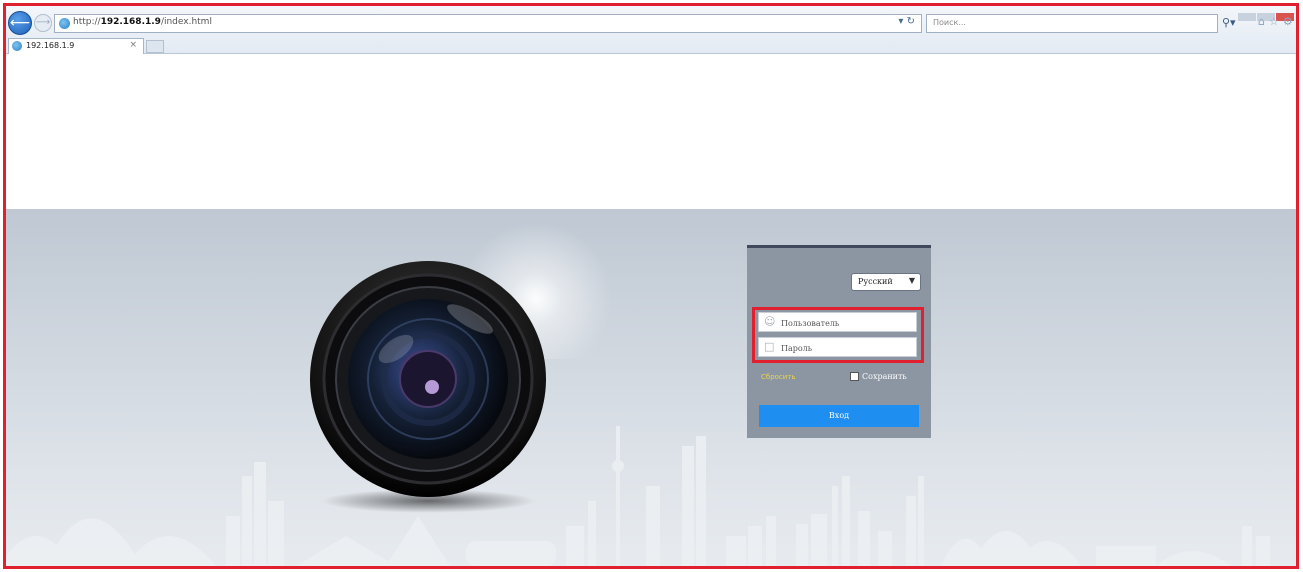  I want to click on remember-label: Сохранить, so click(884, 376).